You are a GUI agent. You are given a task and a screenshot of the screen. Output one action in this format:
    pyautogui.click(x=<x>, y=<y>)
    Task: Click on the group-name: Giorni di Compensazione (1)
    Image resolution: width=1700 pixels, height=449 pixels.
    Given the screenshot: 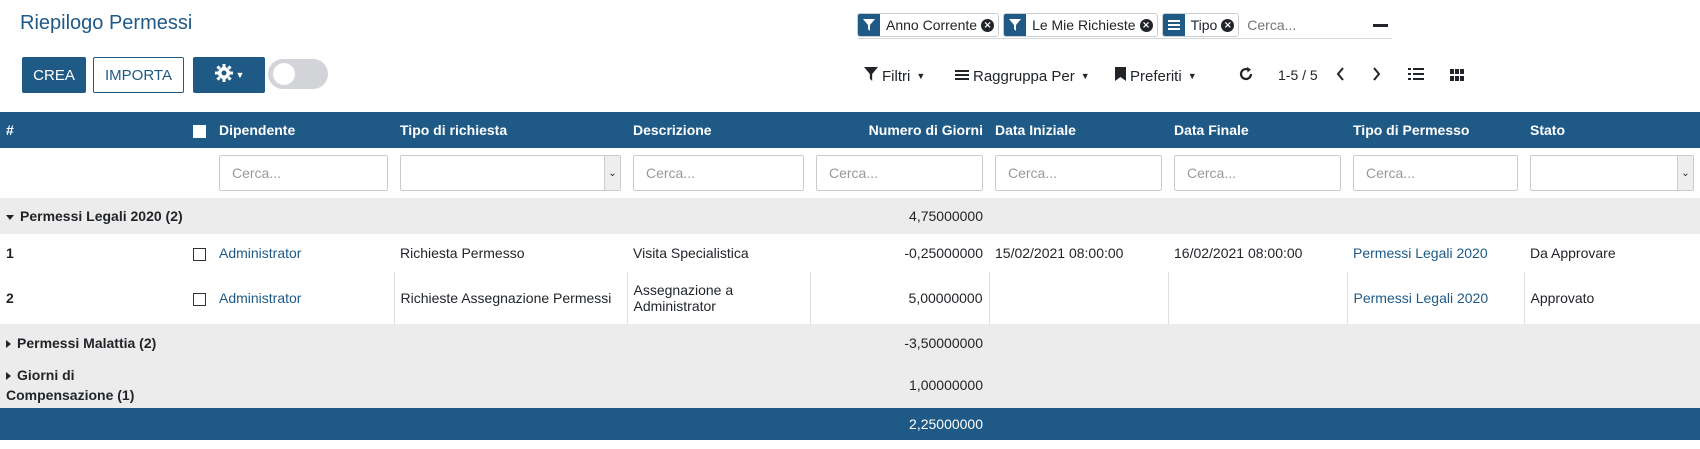 What is the action you would take?
    pyautogui.click(x=70, y=385)
    